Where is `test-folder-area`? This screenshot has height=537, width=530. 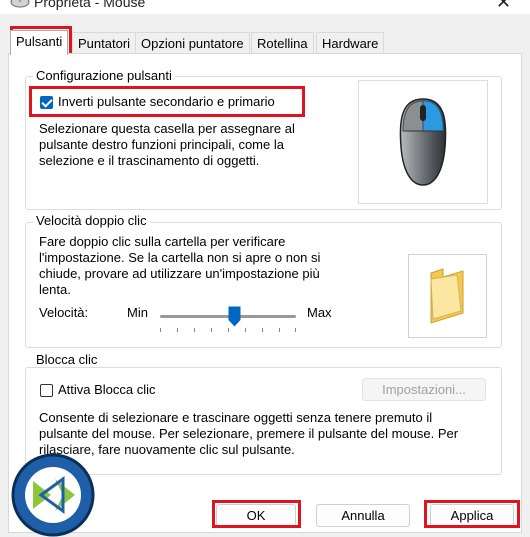 test-folder-area is located at coordinates (447, 296).